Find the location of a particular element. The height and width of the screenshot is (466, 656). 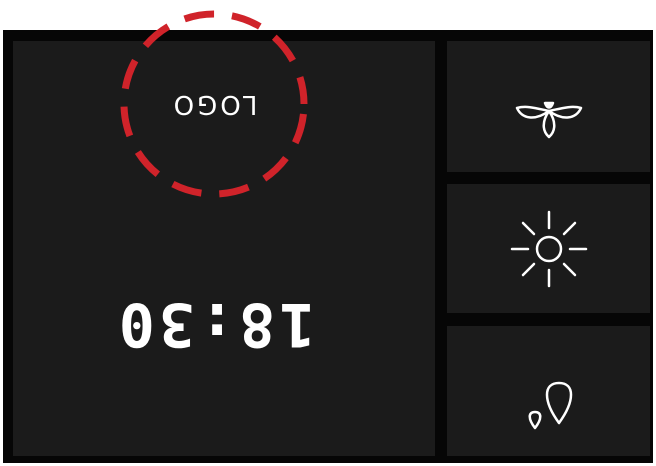

water-button is located at coordinates (548, 391).